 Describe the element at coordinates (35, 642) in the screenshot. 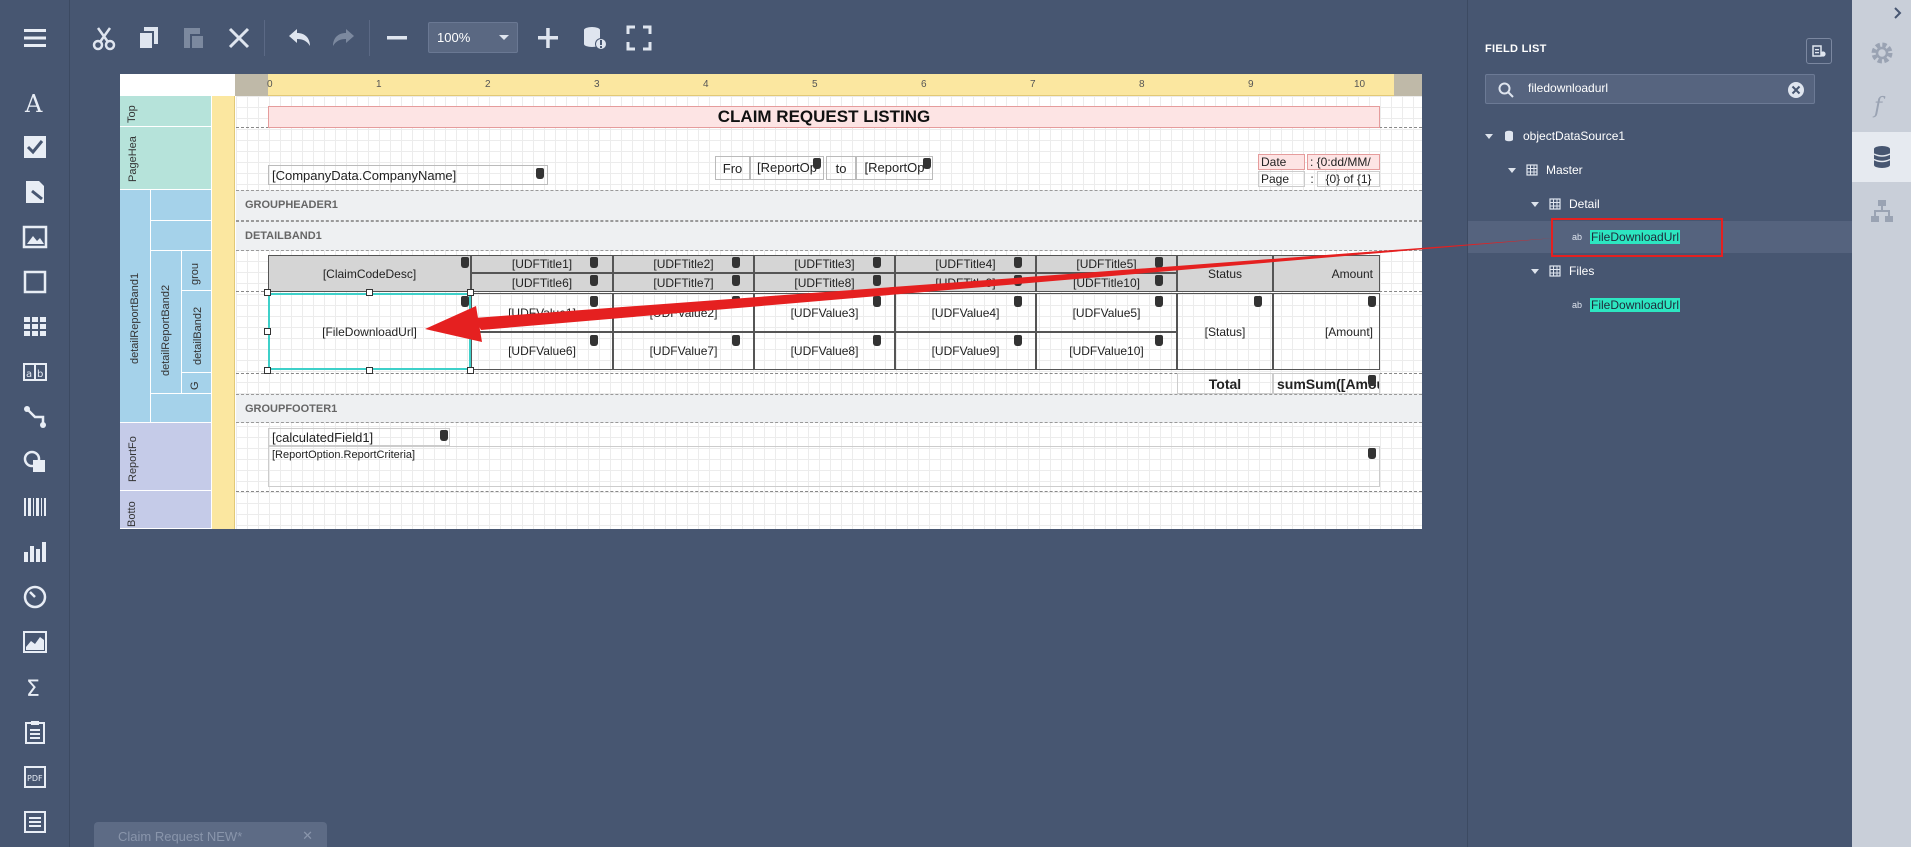

I see `sparkline-tool-icon` at that location.